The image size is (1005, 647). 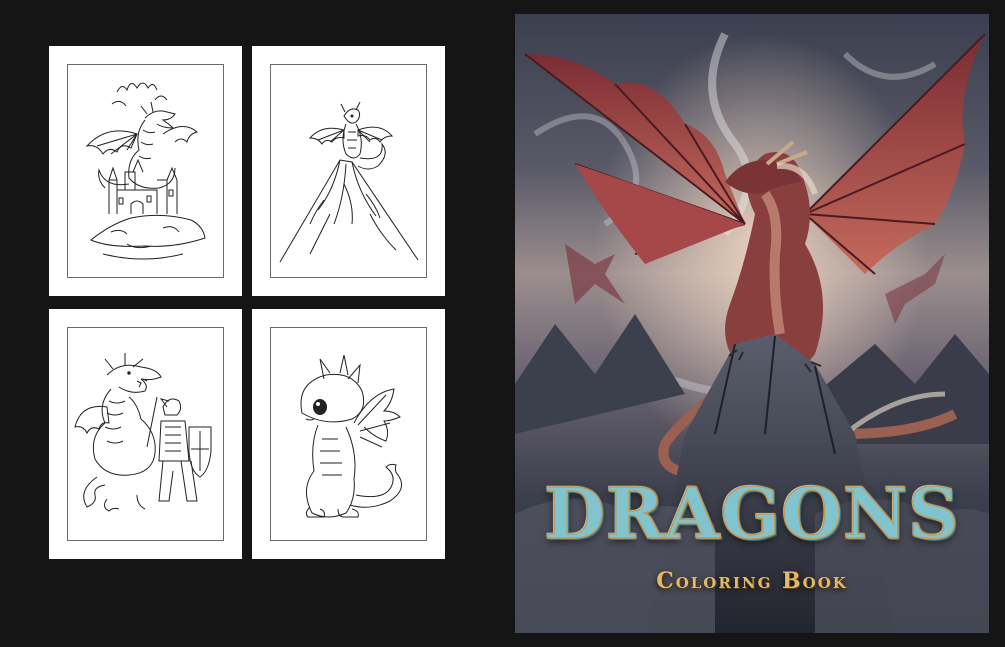 What do you see at coordinates (752, 581) in the screenshot?
I see `cover-subtitle: Coloring Book` at bounding box center [752, 581].